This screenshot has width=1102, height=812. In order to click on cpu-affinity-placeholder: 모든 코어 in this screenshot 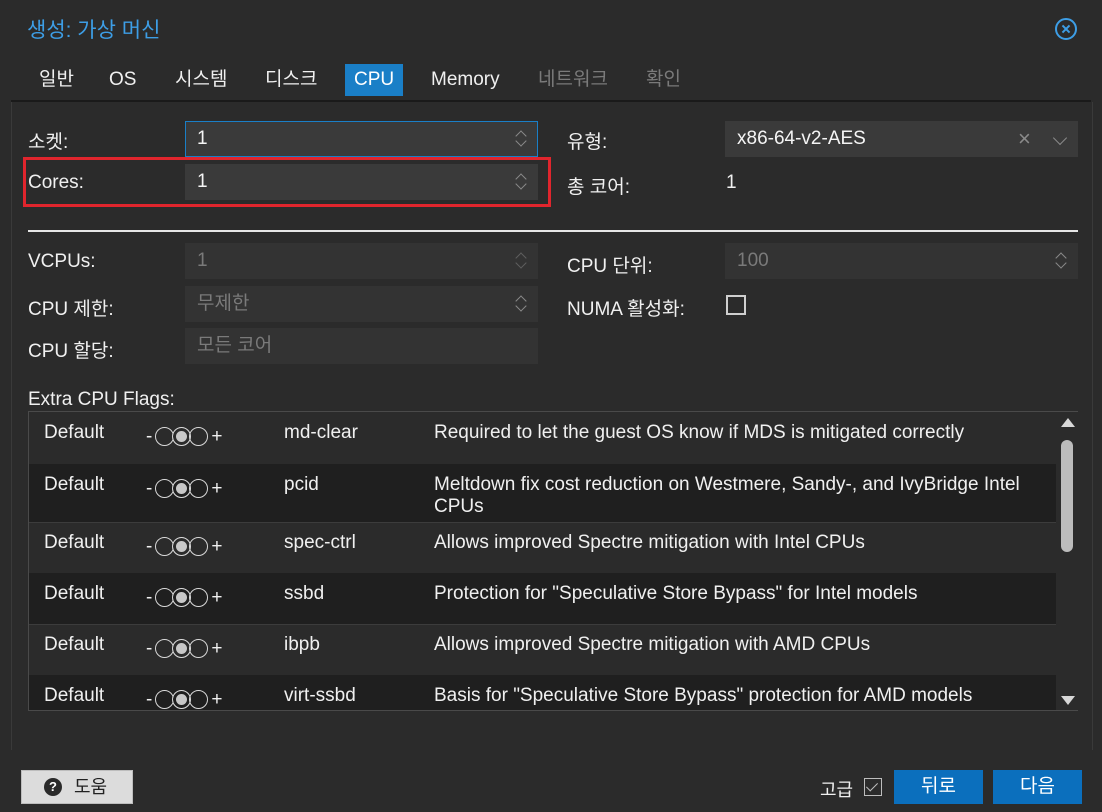, I will do `click(235, 345)`.